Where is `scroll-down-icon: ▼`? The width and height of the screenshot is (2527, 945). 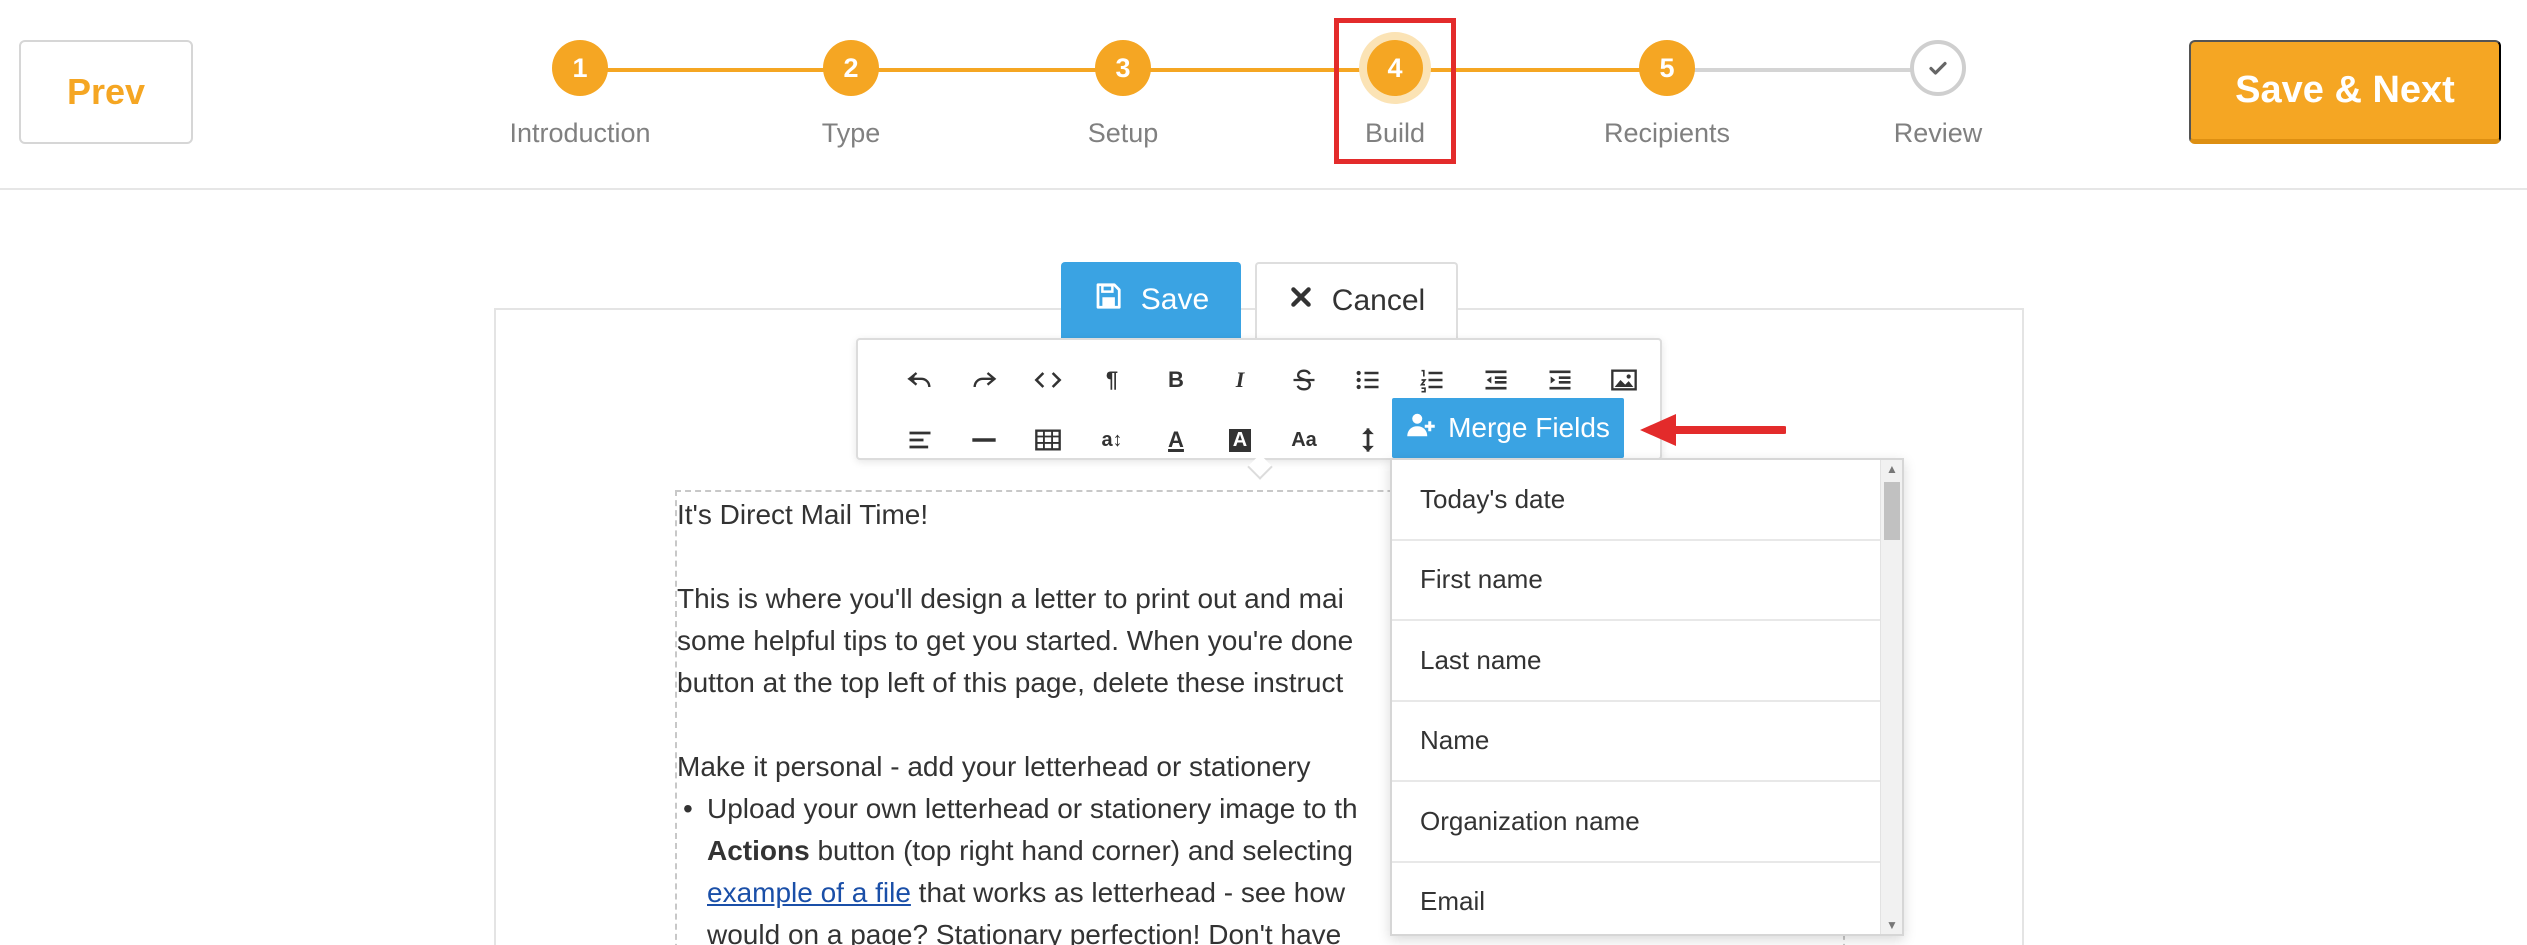
scroll-down-icon: ▼ is located at coordinates (1891, 925).